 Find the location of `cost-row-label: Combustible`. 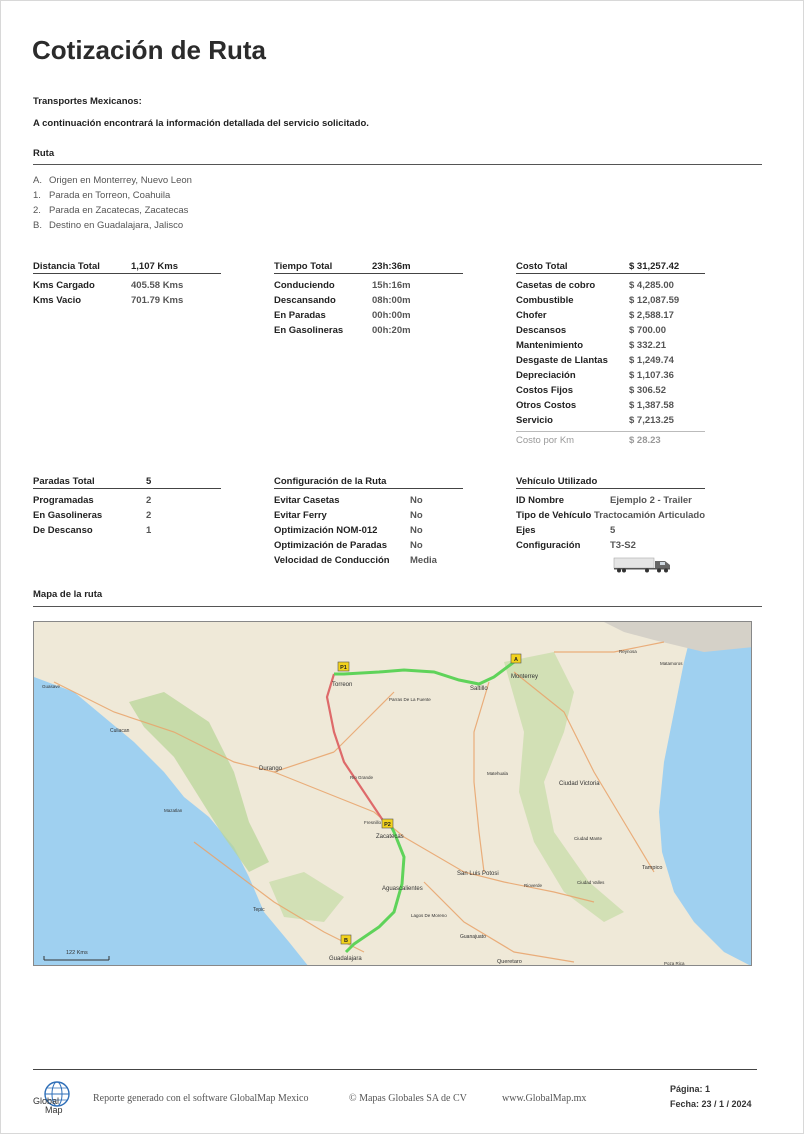

cost-row-label: Combustible is located at coordinates (545, 300).